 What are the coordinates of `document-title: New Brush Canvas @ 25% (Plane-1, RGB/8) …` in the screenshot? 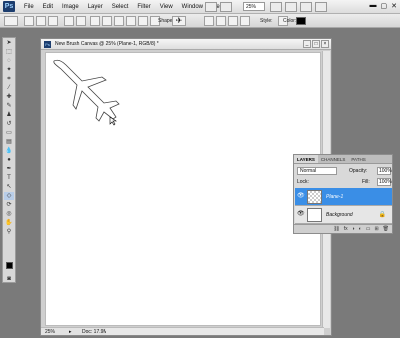 It's located at (107, 44).